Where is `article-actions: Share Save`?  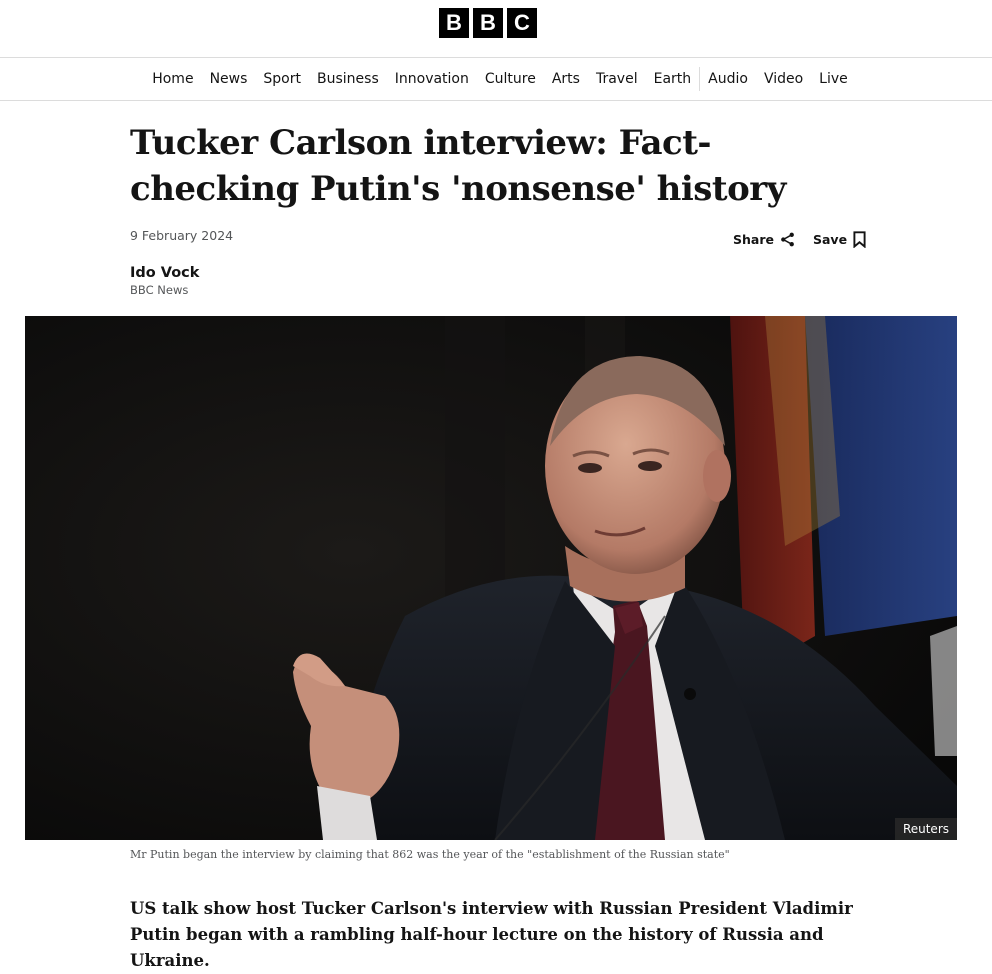 article-actions: Share Save is located at coordinates (799, 239).